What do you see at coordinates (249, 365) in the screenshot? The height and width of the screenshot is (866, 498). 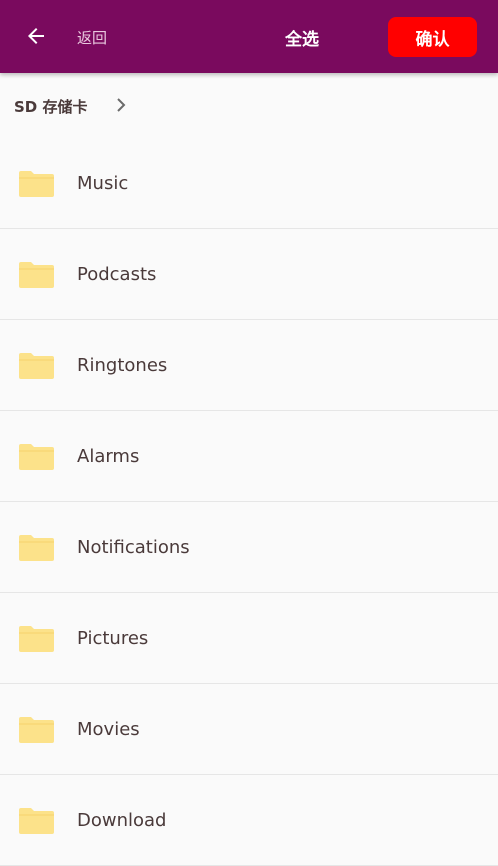 I see `list-item: Ringtones` at bounding box center [249, 365].